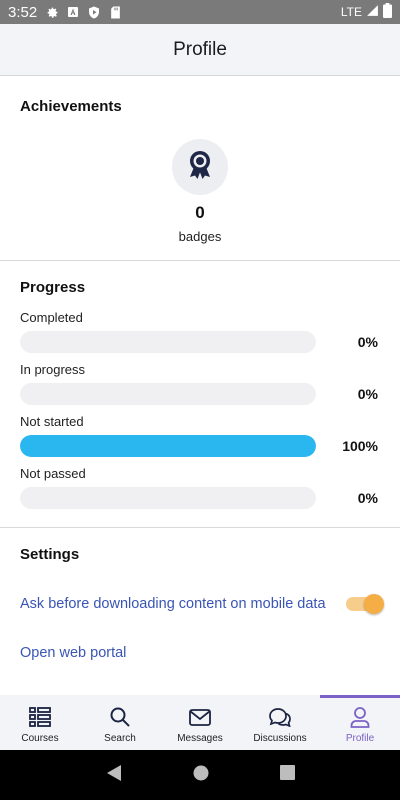 Image resolution: width=400 pixels, height=800 pixels. I want to click on search-icon, so click(120, 717).